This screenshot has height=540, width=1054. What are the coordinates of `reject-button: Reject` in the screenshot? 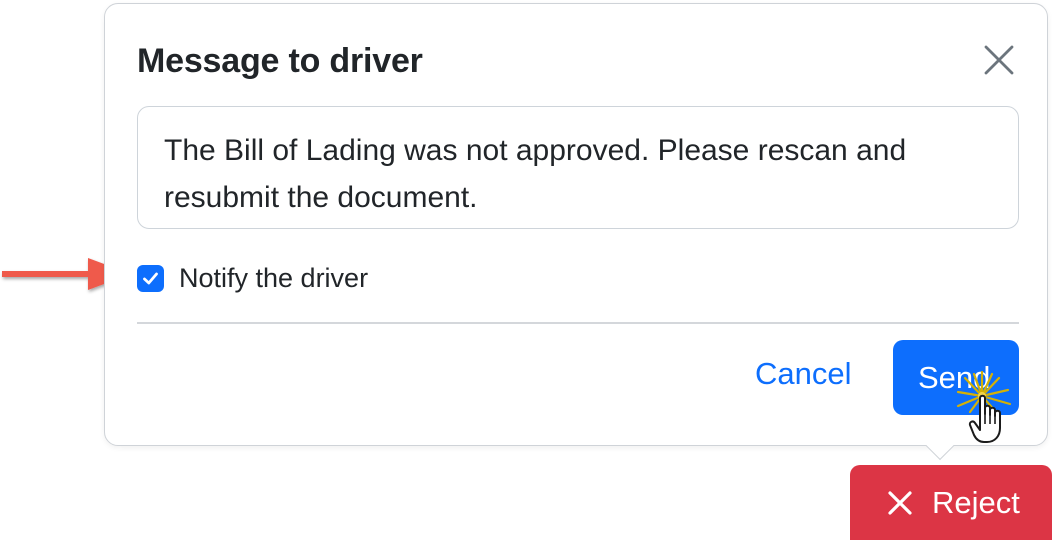 It's located at (951, 502).